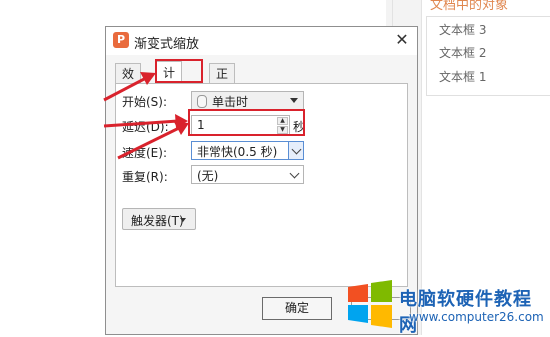 Image resolution: width=550 pixels, height=337 pixels. I want to click on windows-logo-icon, so click(370, 304).